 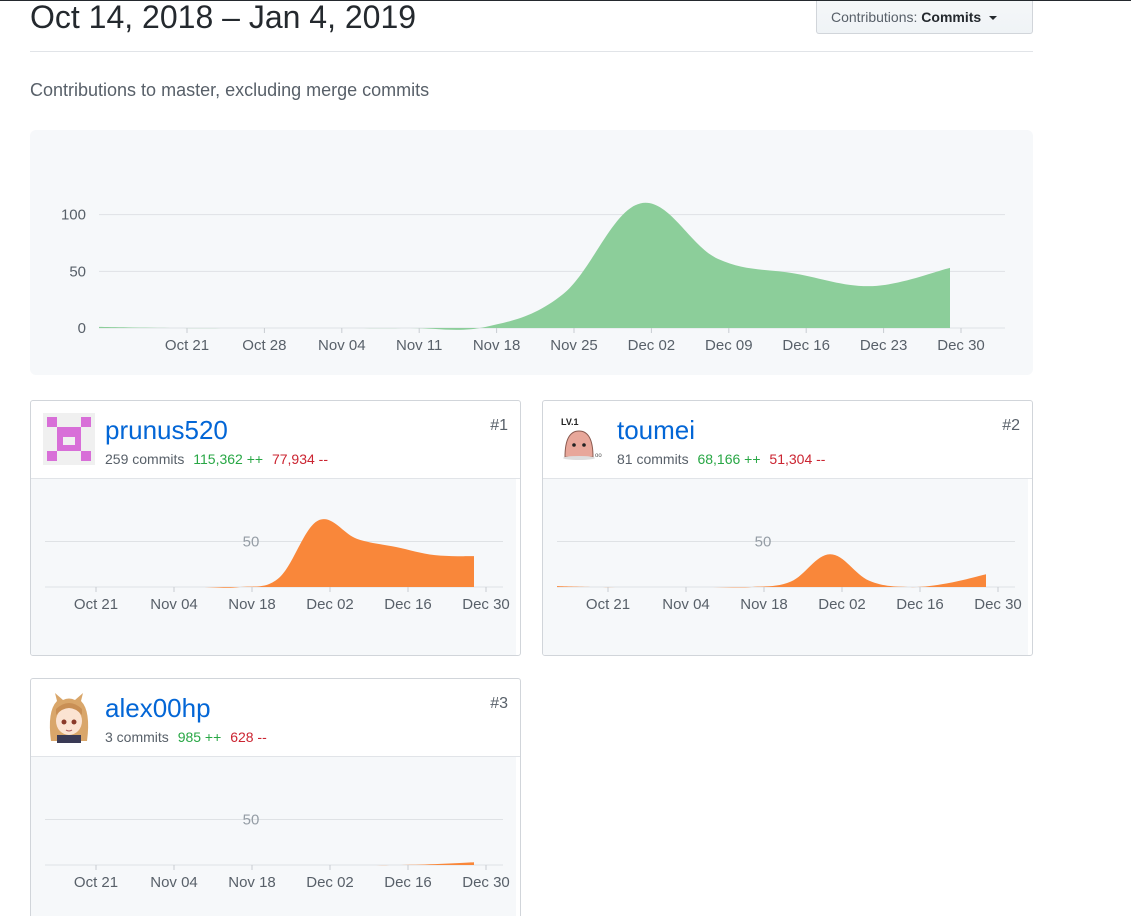 What do you see at coordinates (1011, 425) in the screenshot?
I see `contributor-rank: #2` at bounding box center [1011, 425].